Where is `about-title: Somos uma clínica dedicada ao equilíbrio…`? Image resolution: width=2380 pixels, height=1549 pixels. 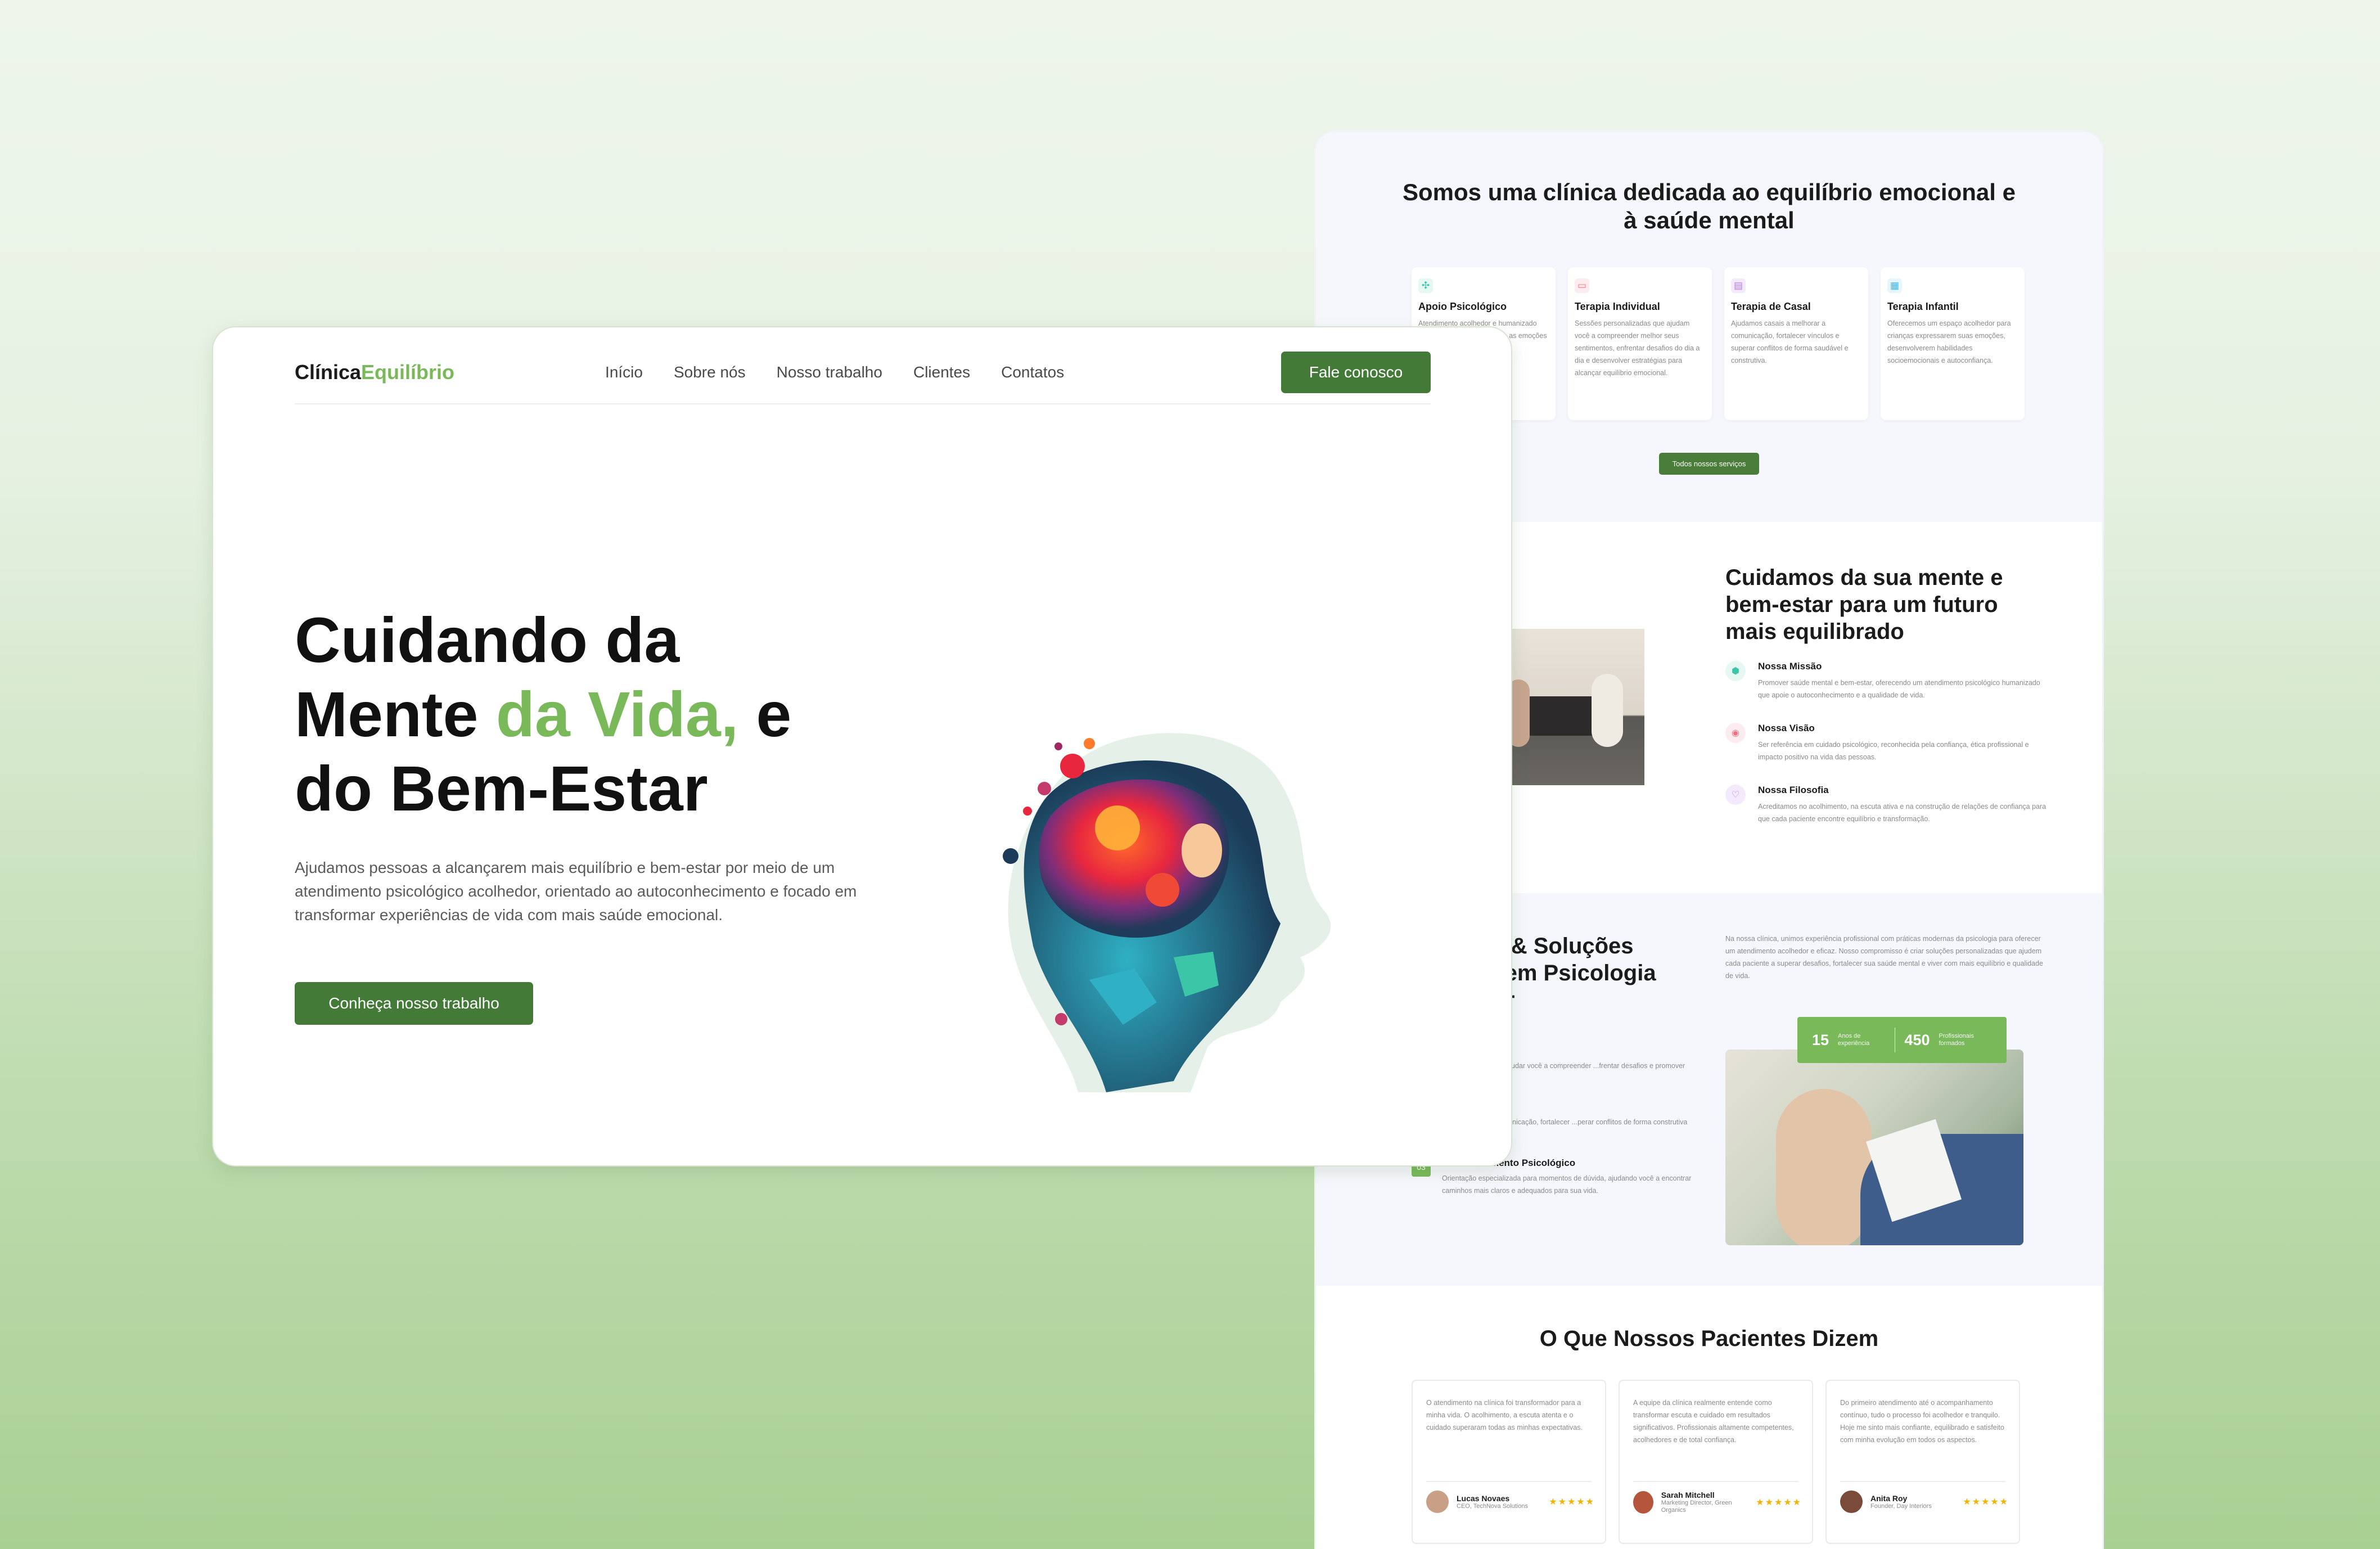 about-title: Somos uma clínica dedicada ao equilíbrio… is located at coordinates (1710, 206).